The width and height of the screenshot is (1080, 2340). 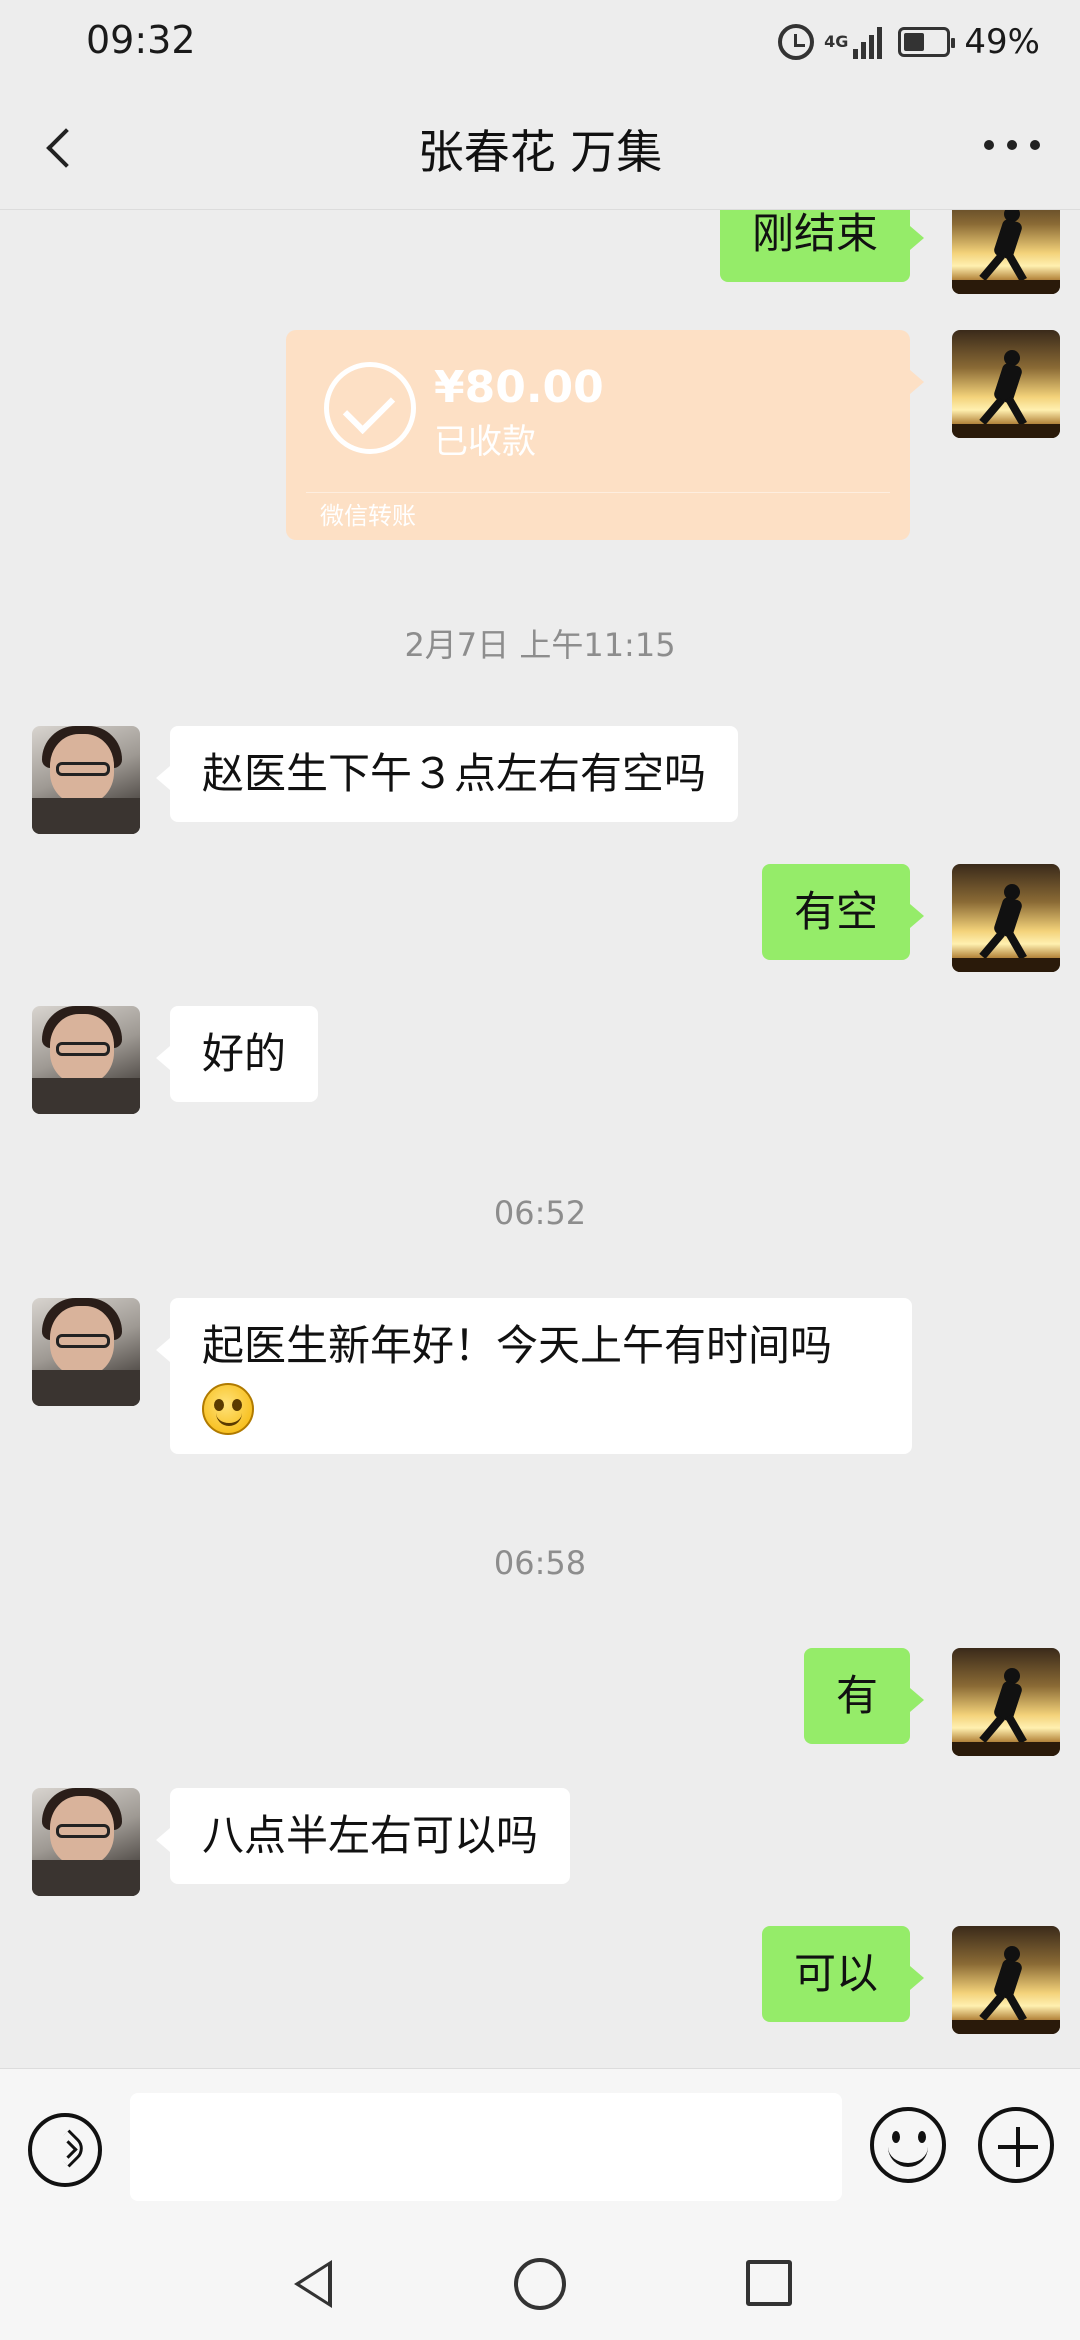 I want to click on message-bubble-sent: 有, so click(x=864, y=1696).